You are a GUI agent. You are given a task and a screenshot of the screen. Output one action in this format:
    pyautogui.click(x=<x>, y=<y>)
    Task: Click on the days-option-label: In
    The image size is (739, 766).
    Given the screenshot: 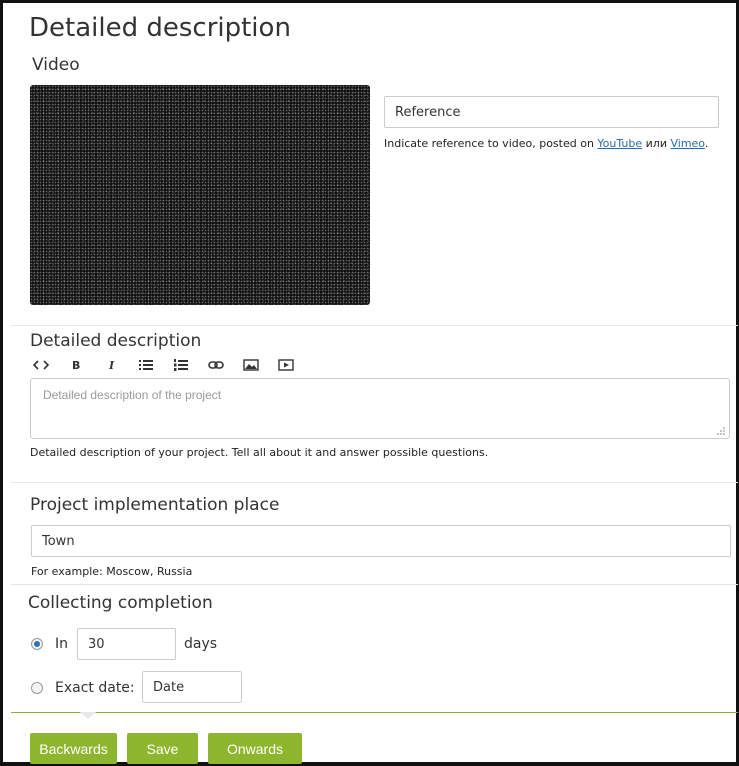 What is the action you would take?
    pyautogui.click(x=62, y=644)
    